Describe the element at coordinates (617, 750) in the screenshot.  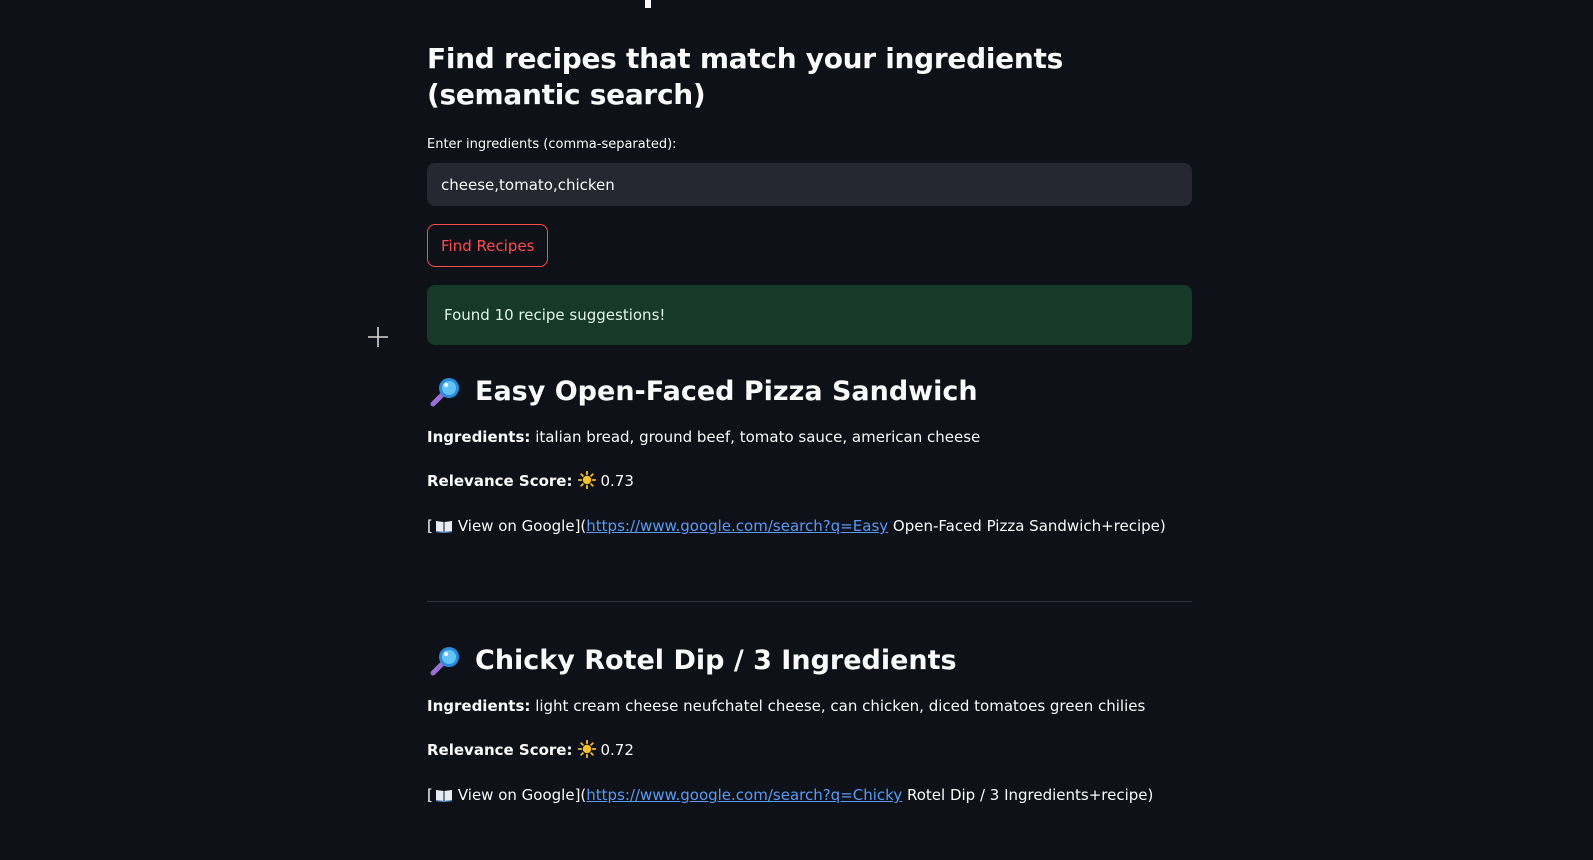
I see `relevance-score: 0.72` at that location.